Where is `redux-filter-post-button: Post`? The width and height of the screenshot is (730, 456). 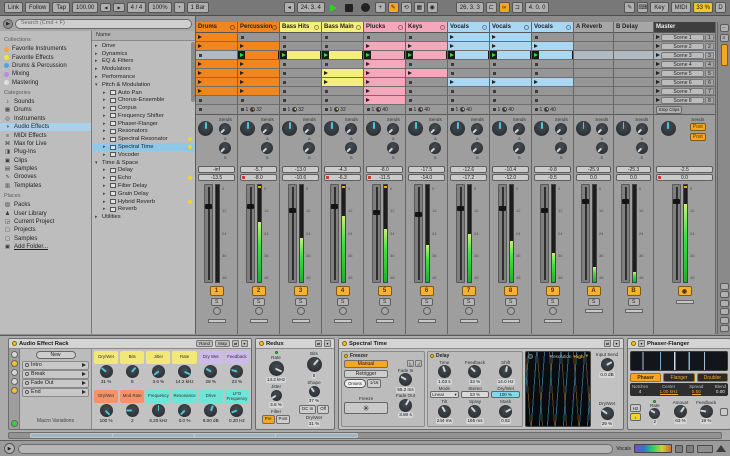
redux-filter-post-button: Post is located at coordinates (283, 419).